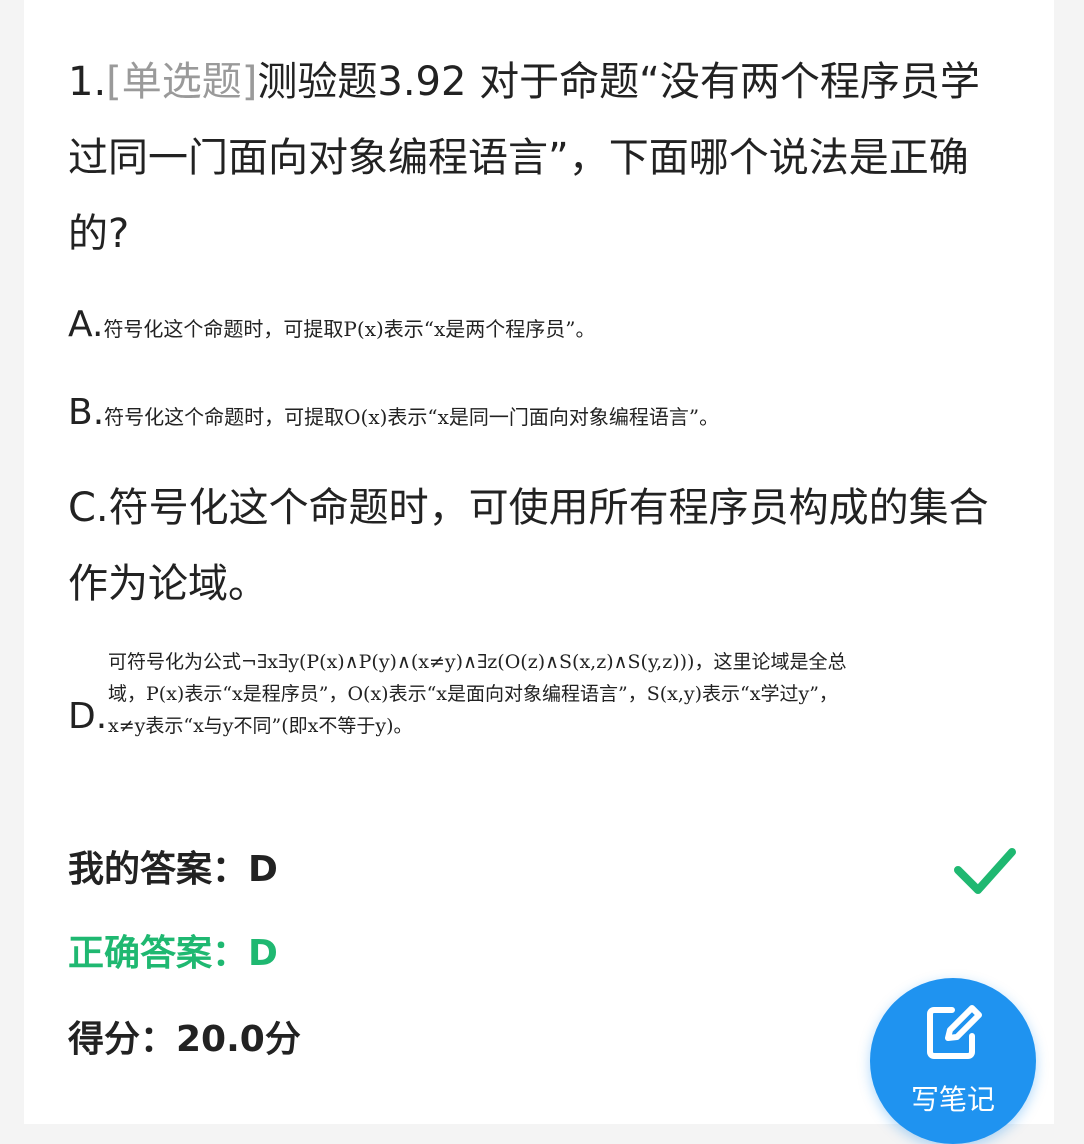 This screenshot has width=1084, height=1144. What do you see at coordinates (953, 1061) in the screenshot?
I see `write-note-button: 写笔记` at bounding box center [953, 1061].